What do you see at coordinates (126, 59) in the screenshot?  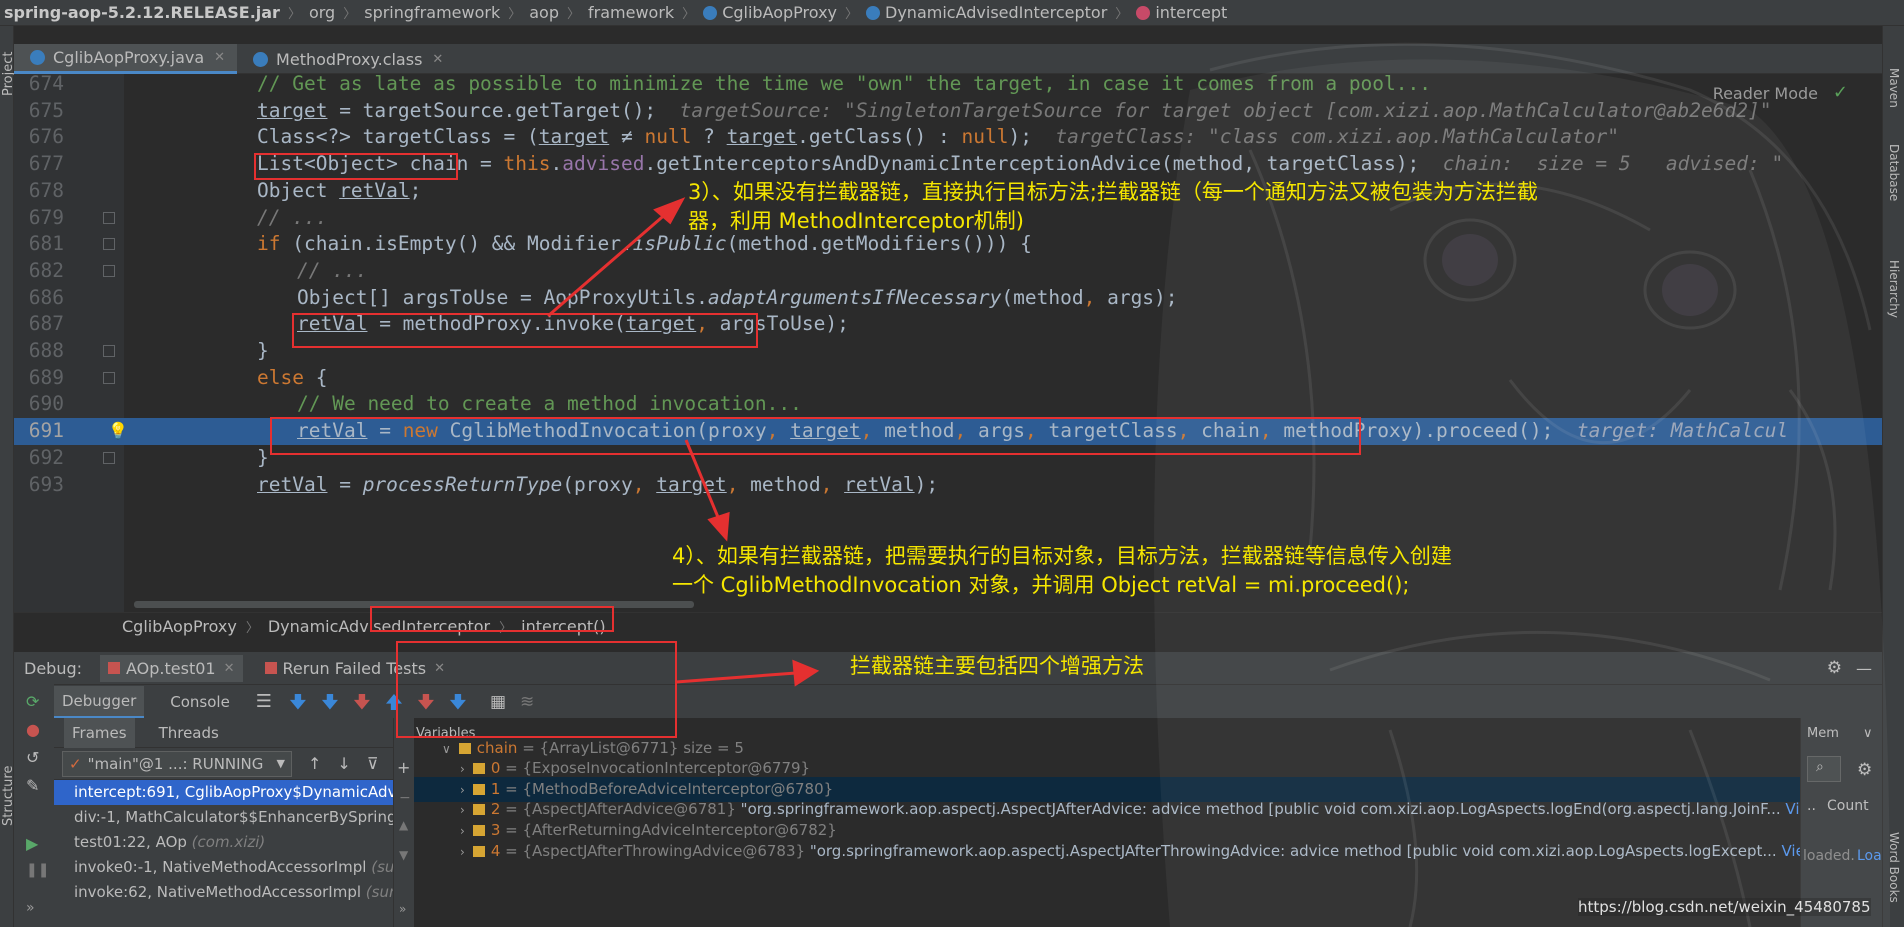 I see `tab-cglibaopproxy: CglibAopProxy.java ✕` at bounding box center [126, 59].